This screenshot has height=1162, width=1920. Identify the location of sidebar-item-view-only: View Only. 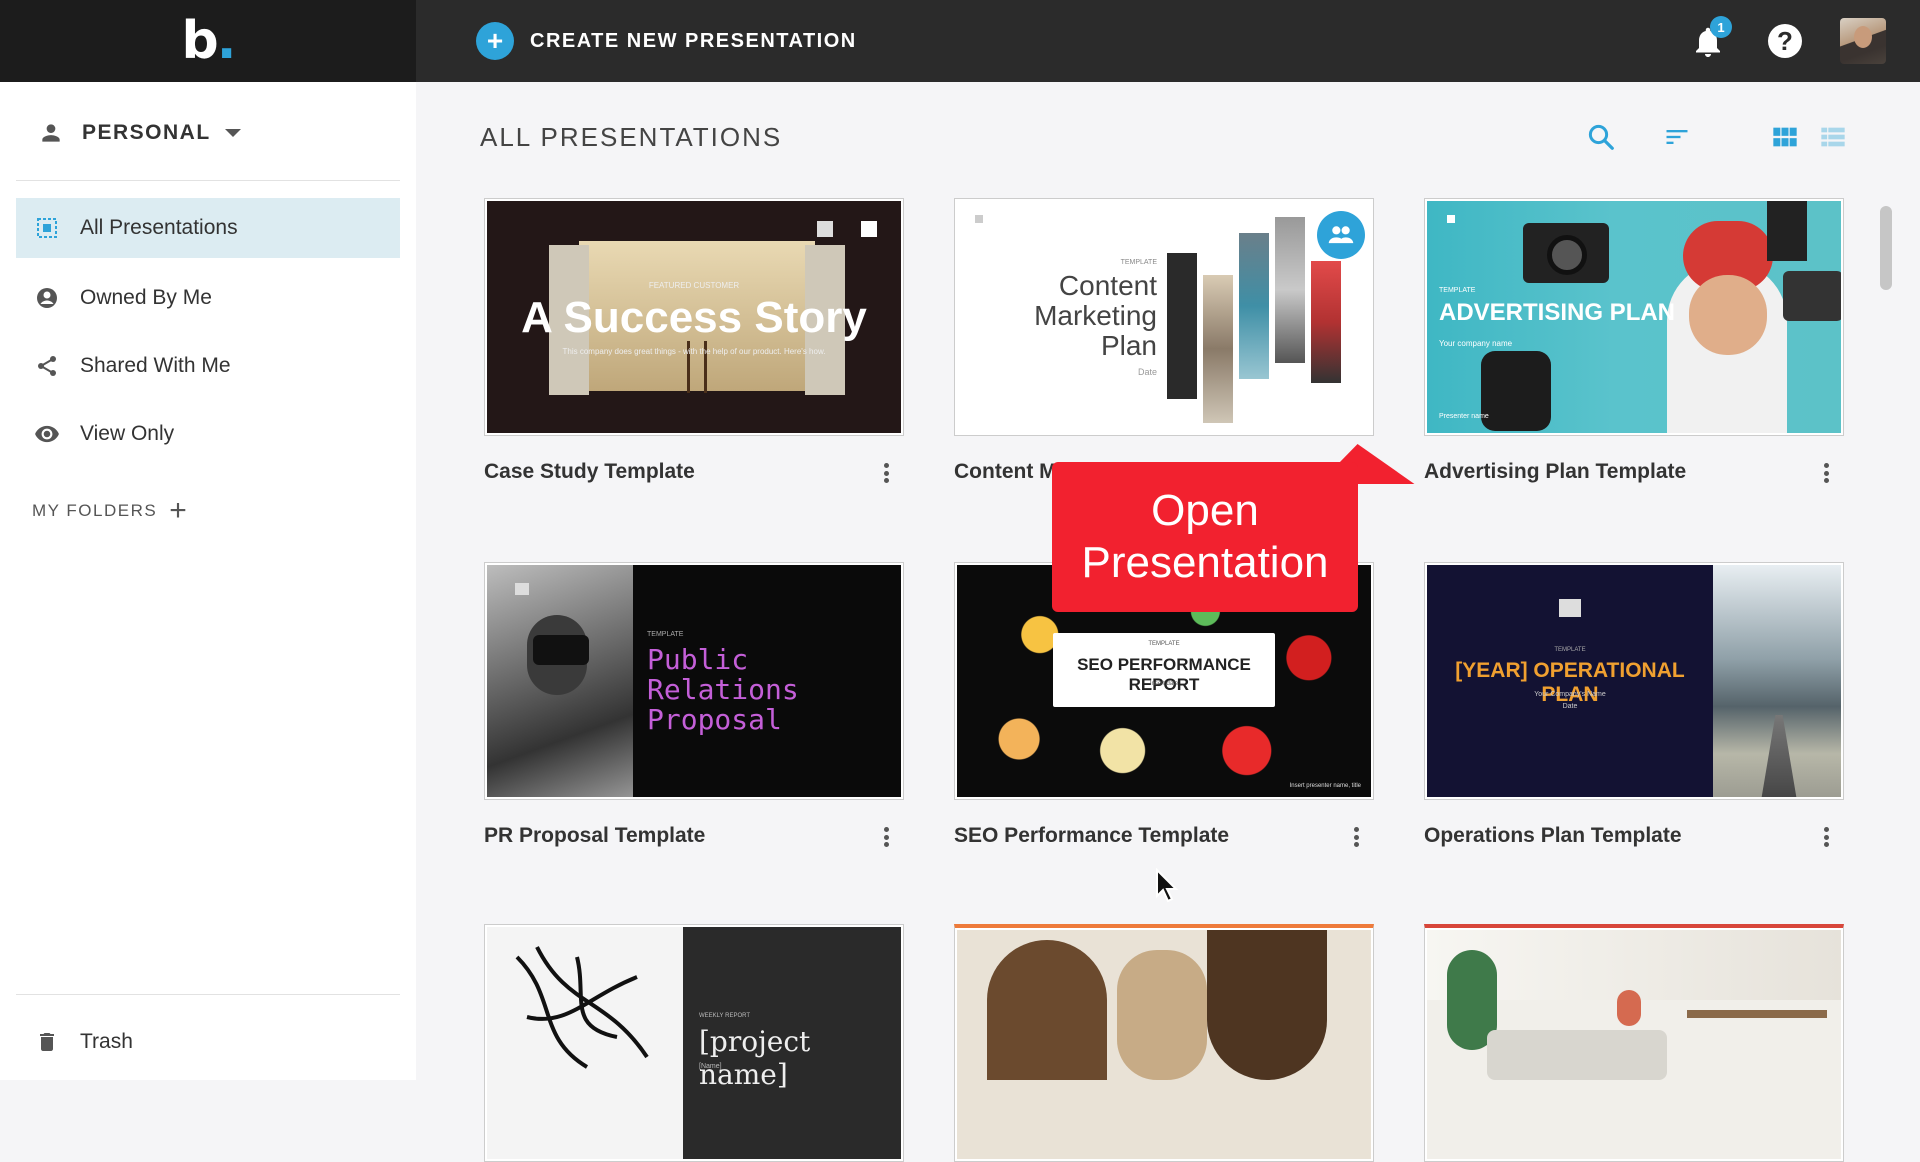
(208, 434).